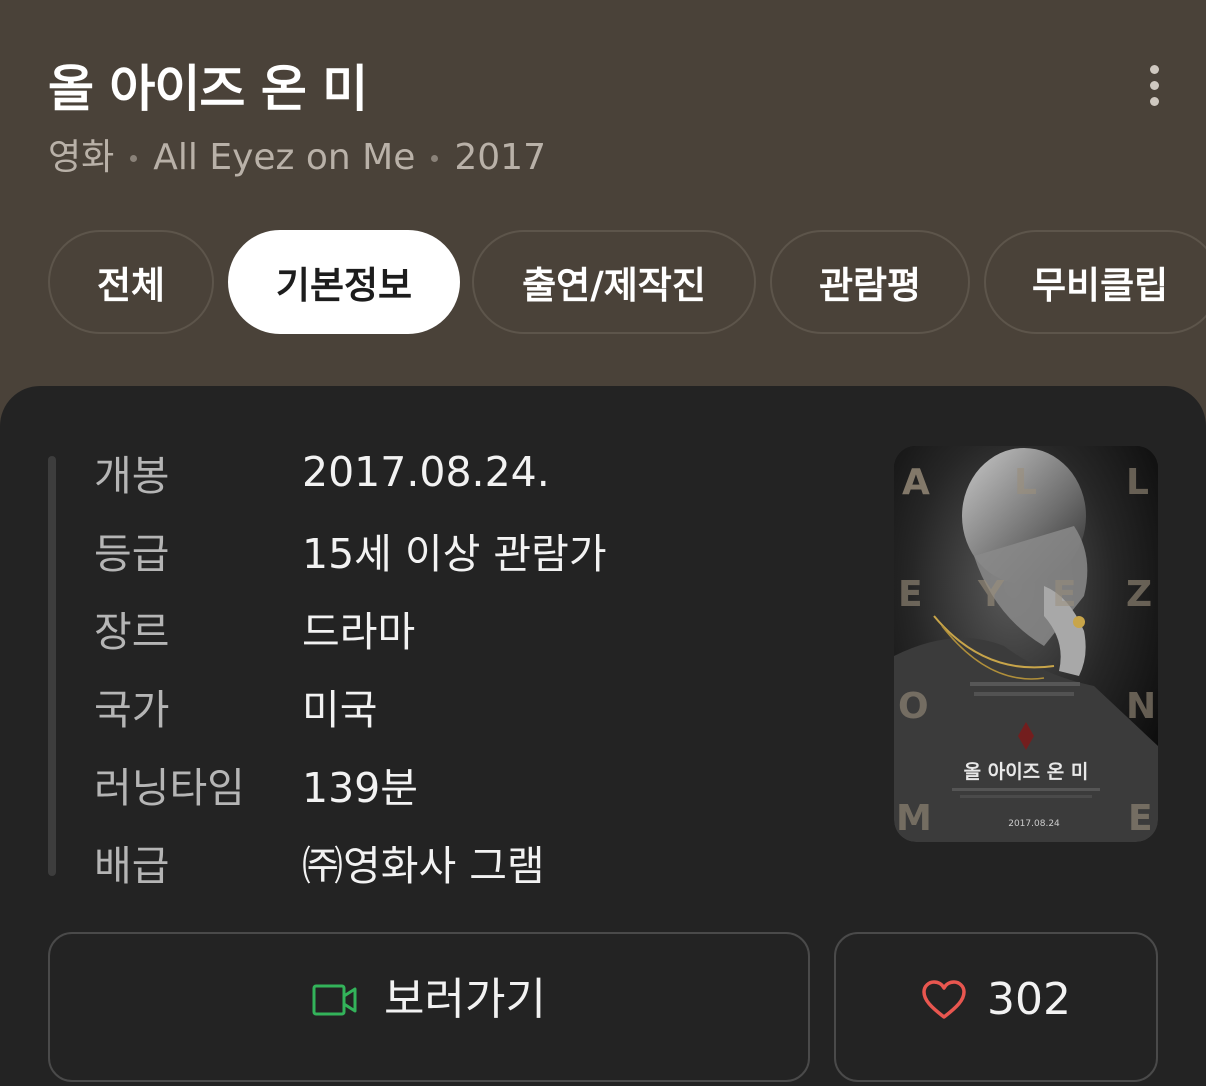 This screenshot has width=1206, height=1086. Describe the element at coordinates (81, 157) in the screenshot. I see `meta-category: 영화` at that location.